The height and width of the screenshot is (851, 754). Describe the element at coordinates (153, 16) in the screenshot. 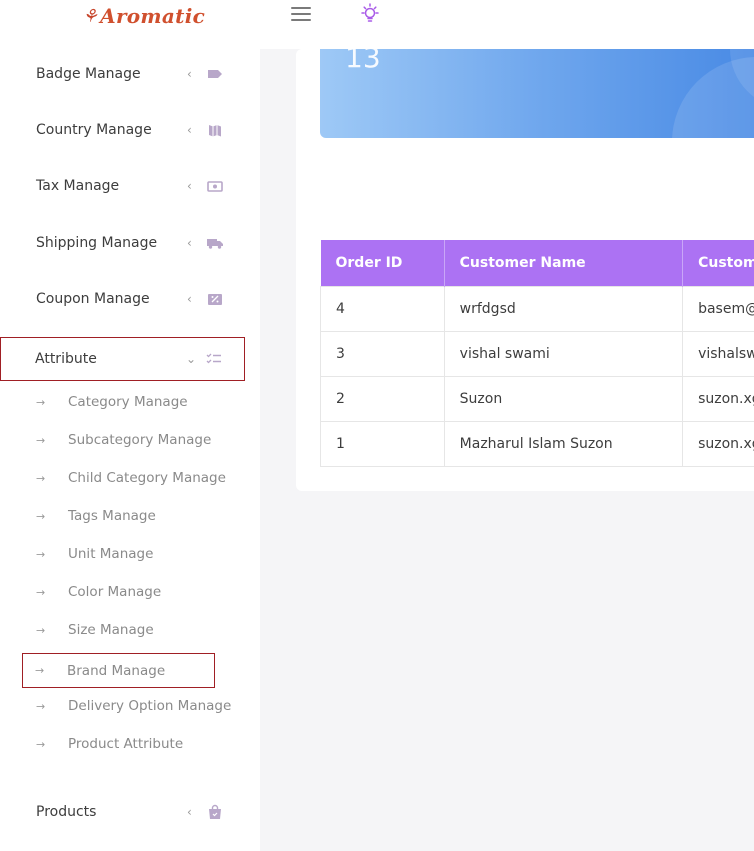

I see `brand-name: Aromatic` at that location.